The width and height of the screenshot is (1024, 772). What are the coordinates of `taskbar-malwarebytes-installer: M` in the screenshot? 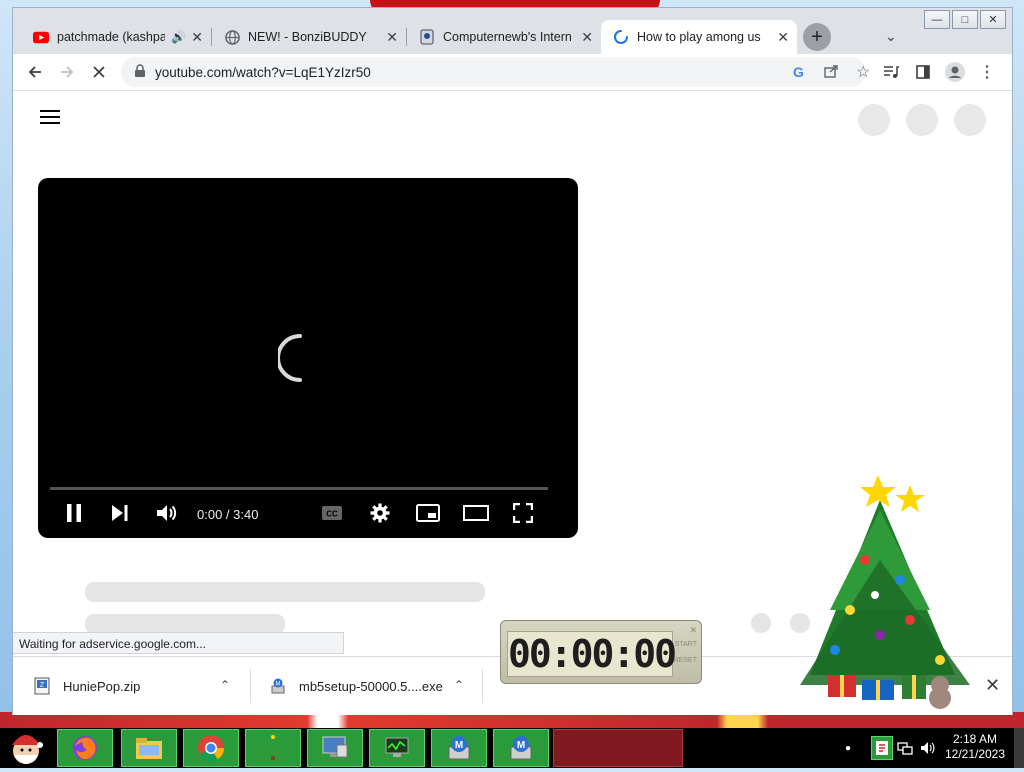 It's located at (459, 748).